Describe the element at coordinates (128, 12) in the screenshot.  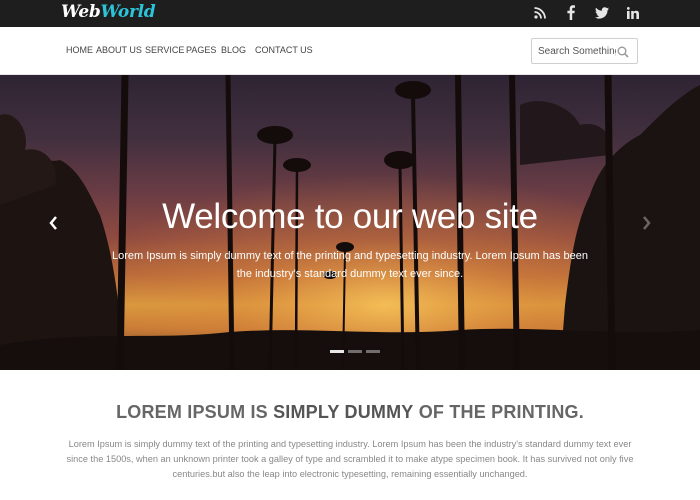
I see `logo-part-2: World` at that location.